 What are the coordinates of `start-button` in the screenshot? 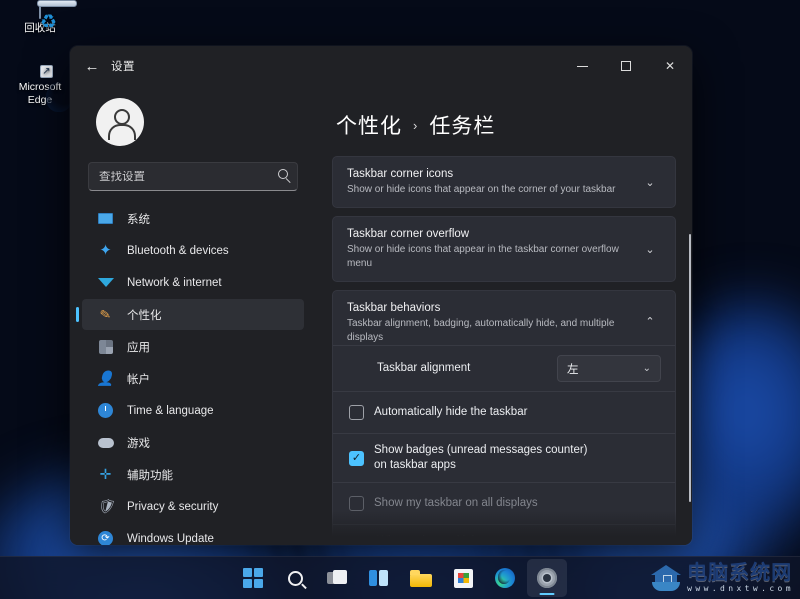 It's located at (253, 578).